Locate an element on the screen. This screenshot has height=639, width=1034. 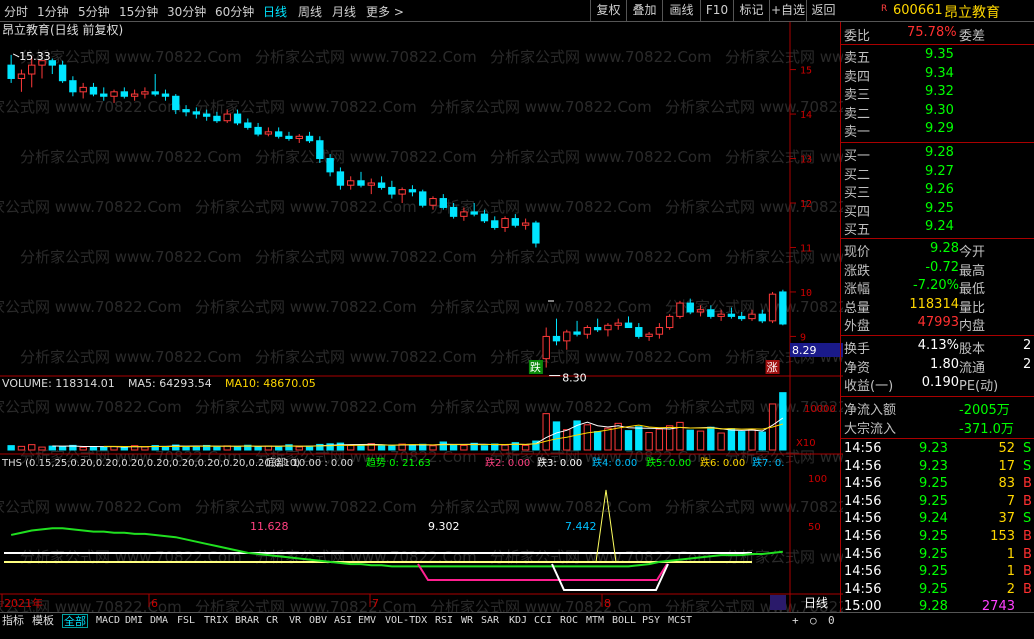
quote-label: 涨跌 is located at coordinates (857, 271).